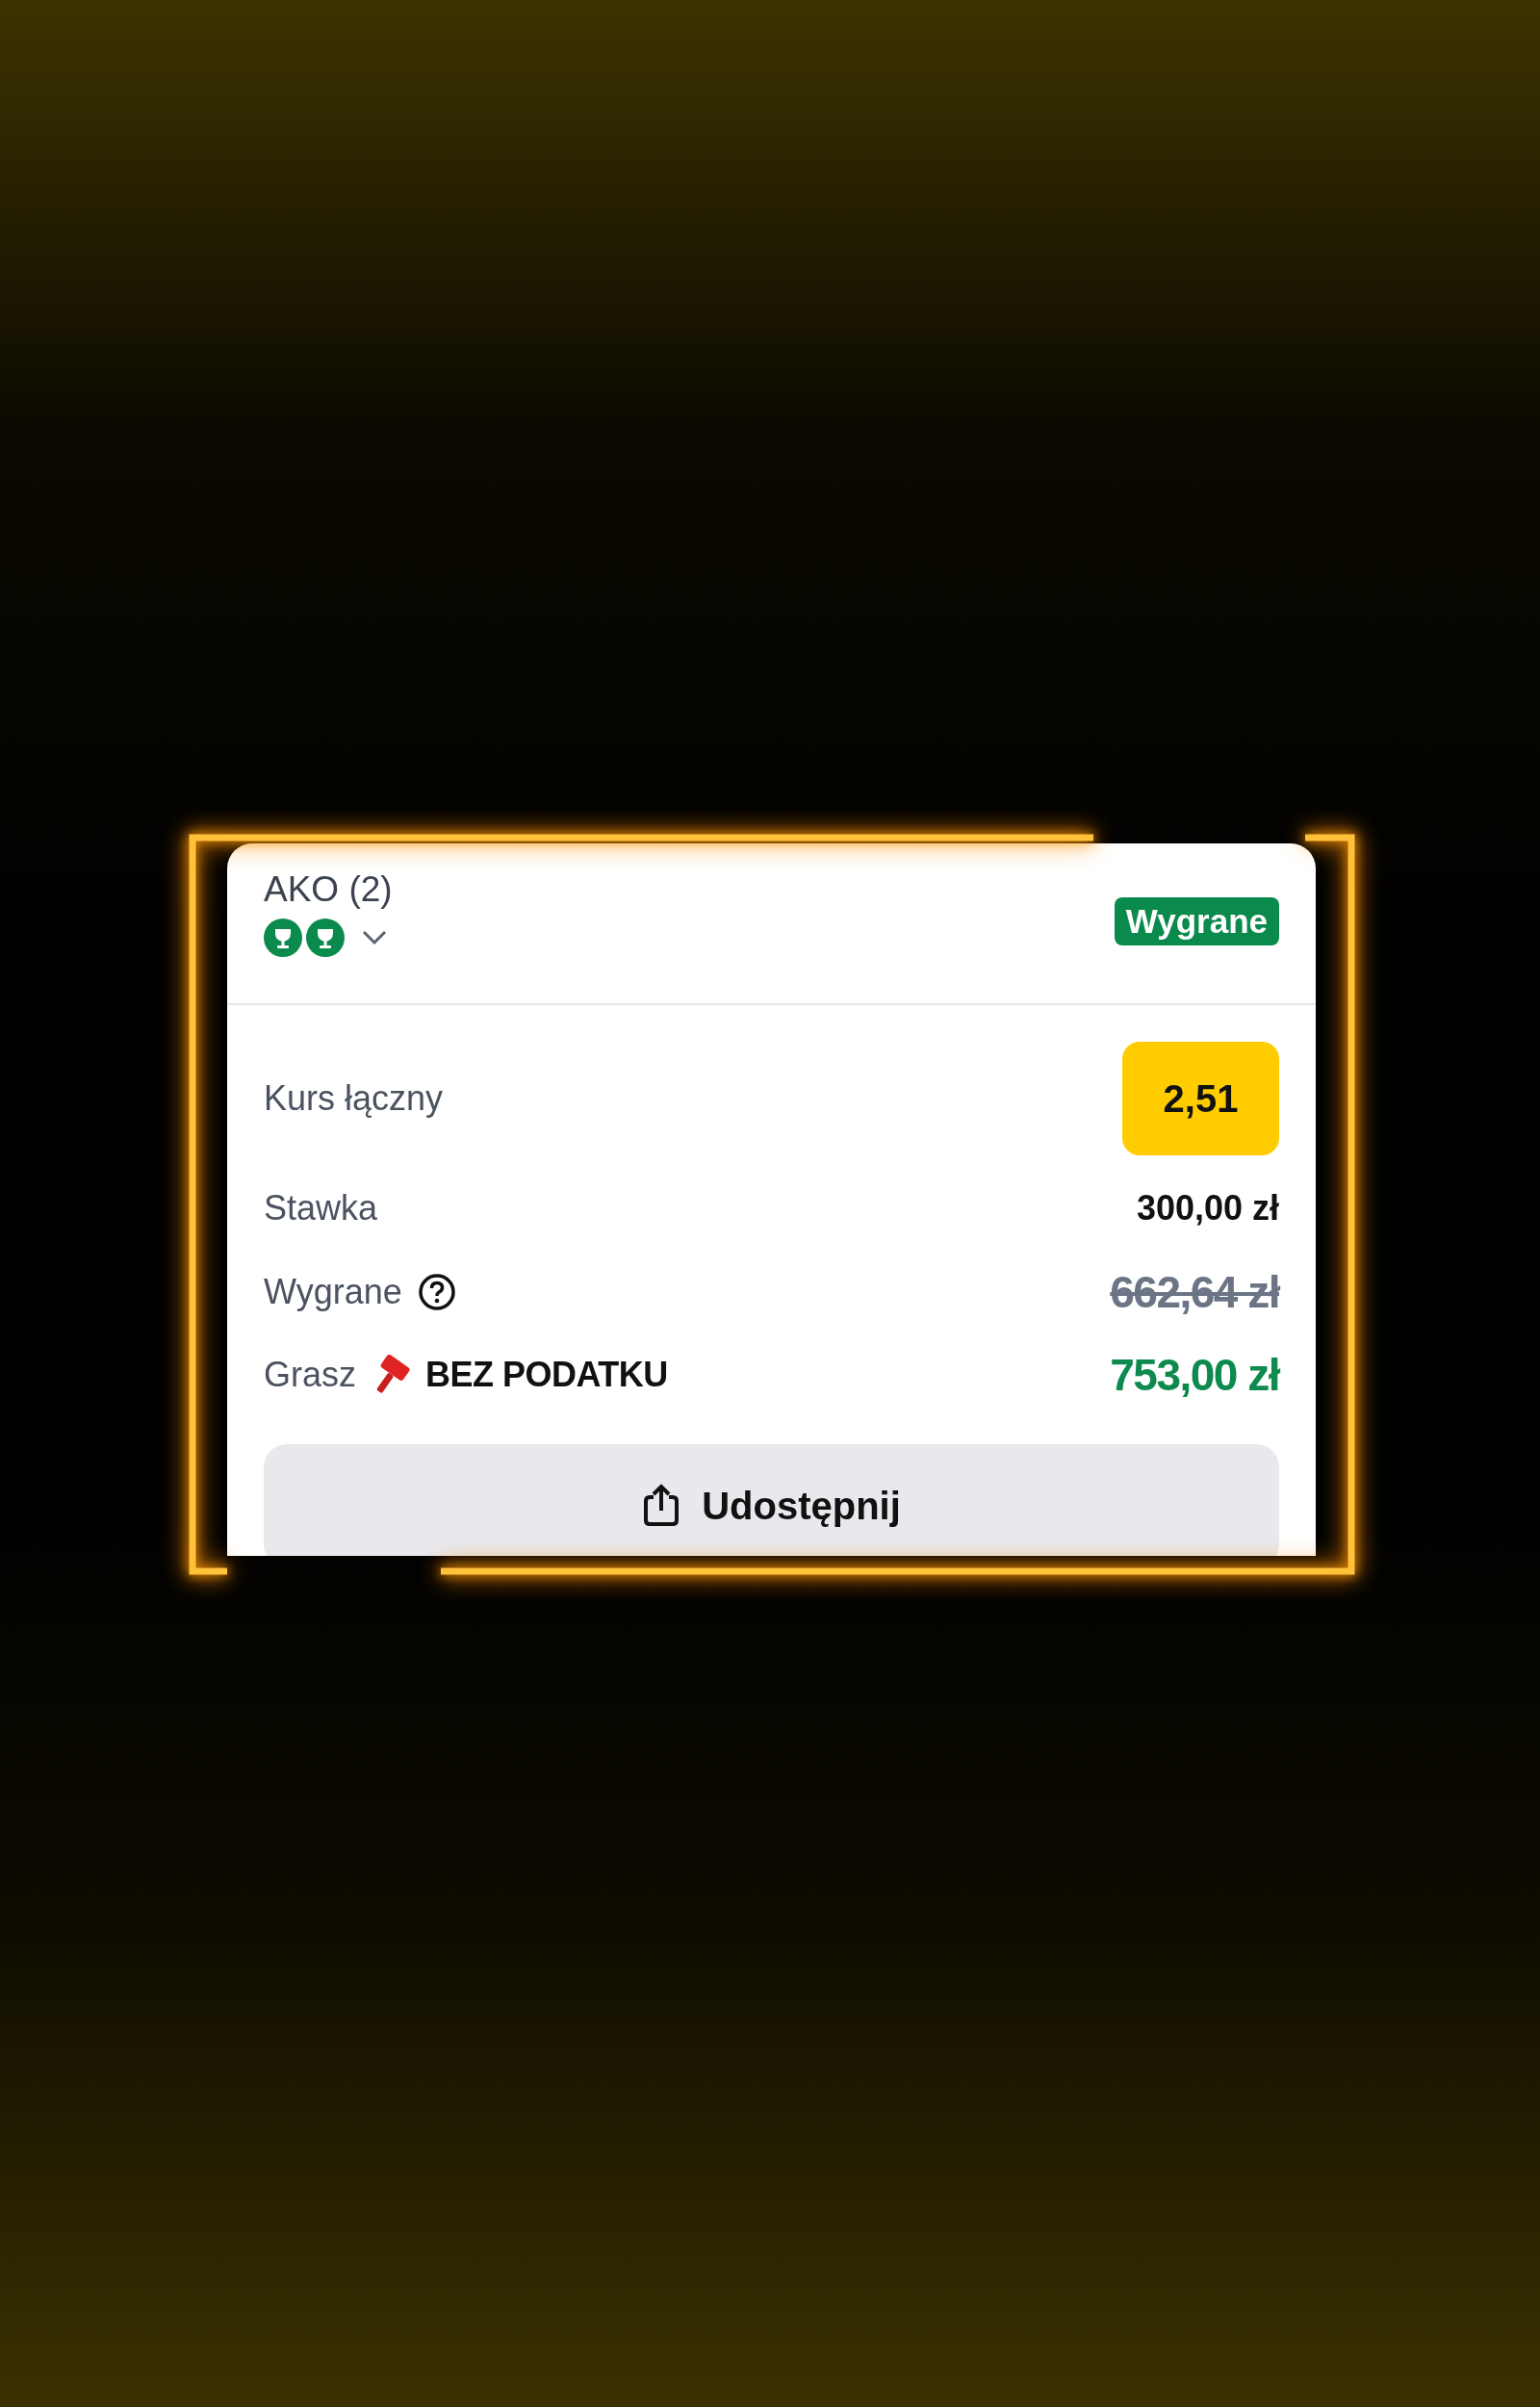 The width and height of the screenshot is (1540, 2407). Describe the element at coordinates (328, 889) in the screenshot. I see `bet-title: AKO (2)` at that location.